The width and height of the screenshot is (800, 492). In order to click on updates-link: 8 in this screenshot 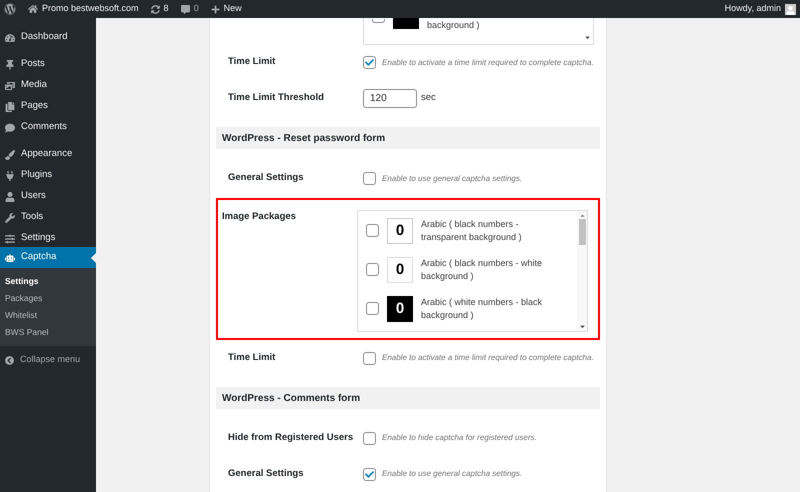, I will do `click(159, 9)`.